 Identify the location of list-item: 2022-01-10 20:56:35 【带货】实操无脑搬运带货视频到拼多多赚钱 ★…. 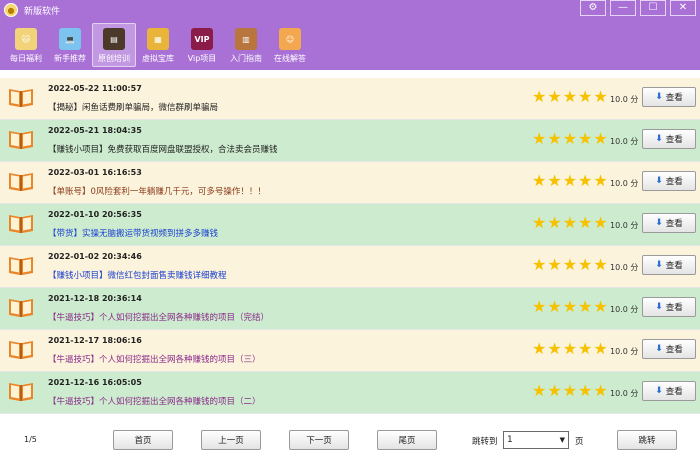
(350, 225).